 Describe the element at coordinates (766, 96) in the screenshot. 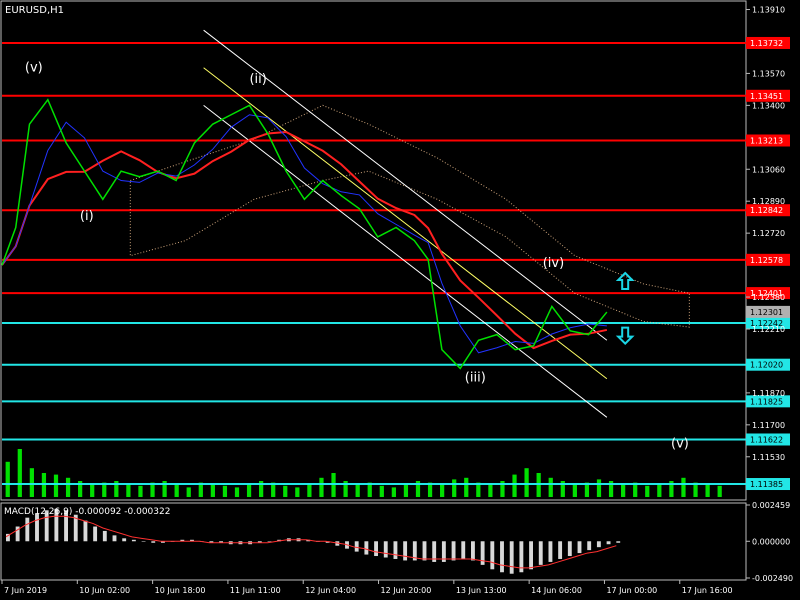

I see `resistance-price-label: 1.13451` at that location.